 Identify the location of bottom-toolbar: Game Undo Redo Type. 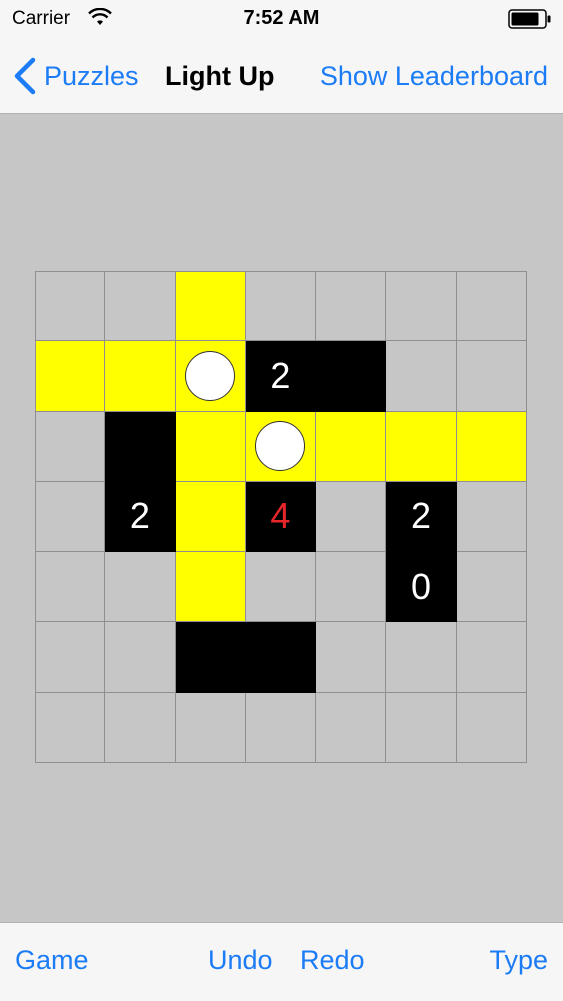
(281, 961).